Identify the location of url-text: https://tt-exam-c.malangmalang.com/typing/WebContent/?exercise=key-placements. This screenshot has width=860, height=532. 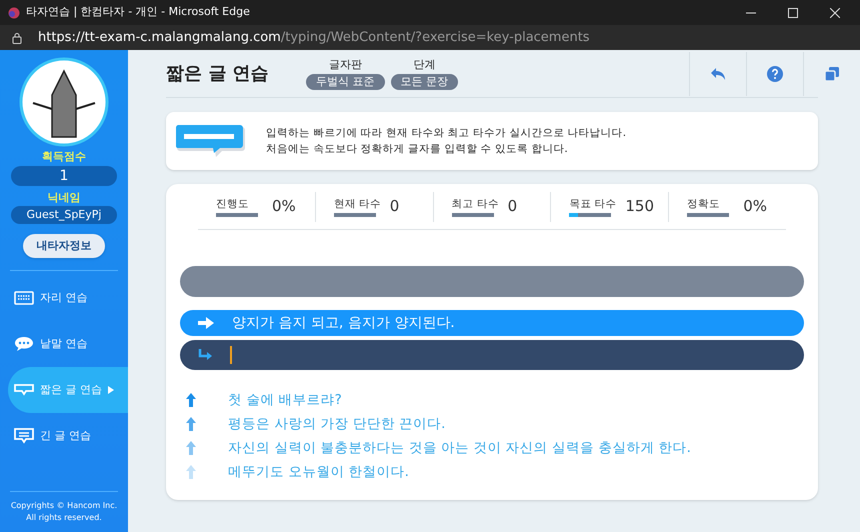
(314, 37).